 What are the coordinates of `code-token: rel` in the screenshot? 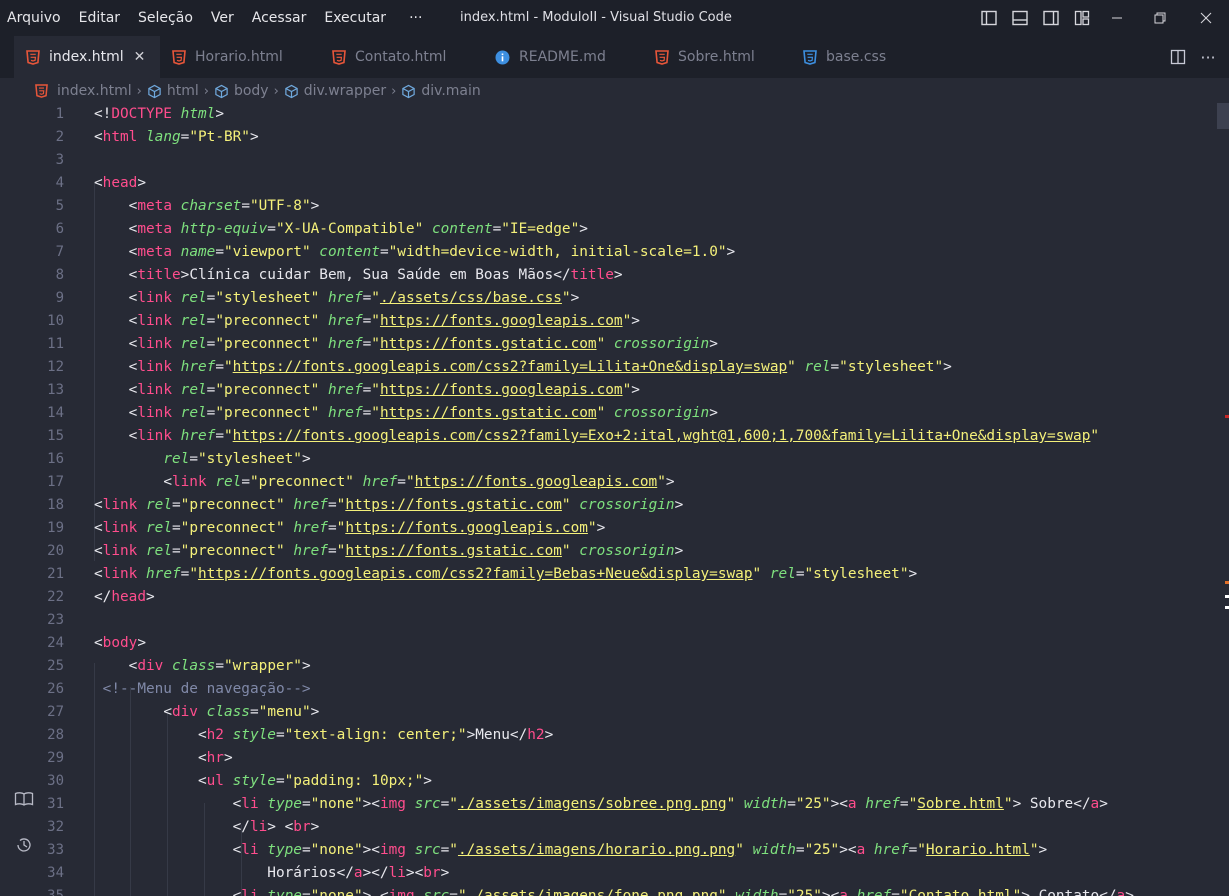 It's located at (176, 459).